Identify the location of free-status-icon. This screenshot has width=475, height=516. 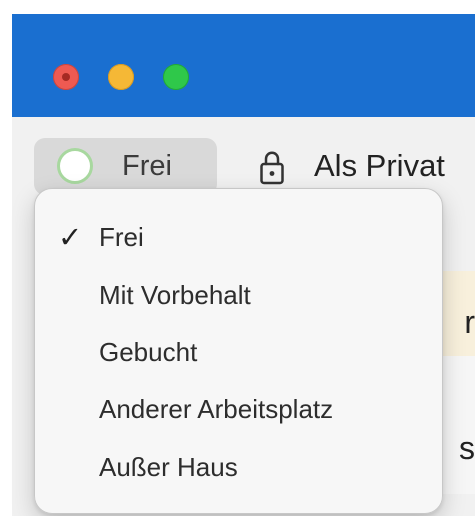
(75, 166).